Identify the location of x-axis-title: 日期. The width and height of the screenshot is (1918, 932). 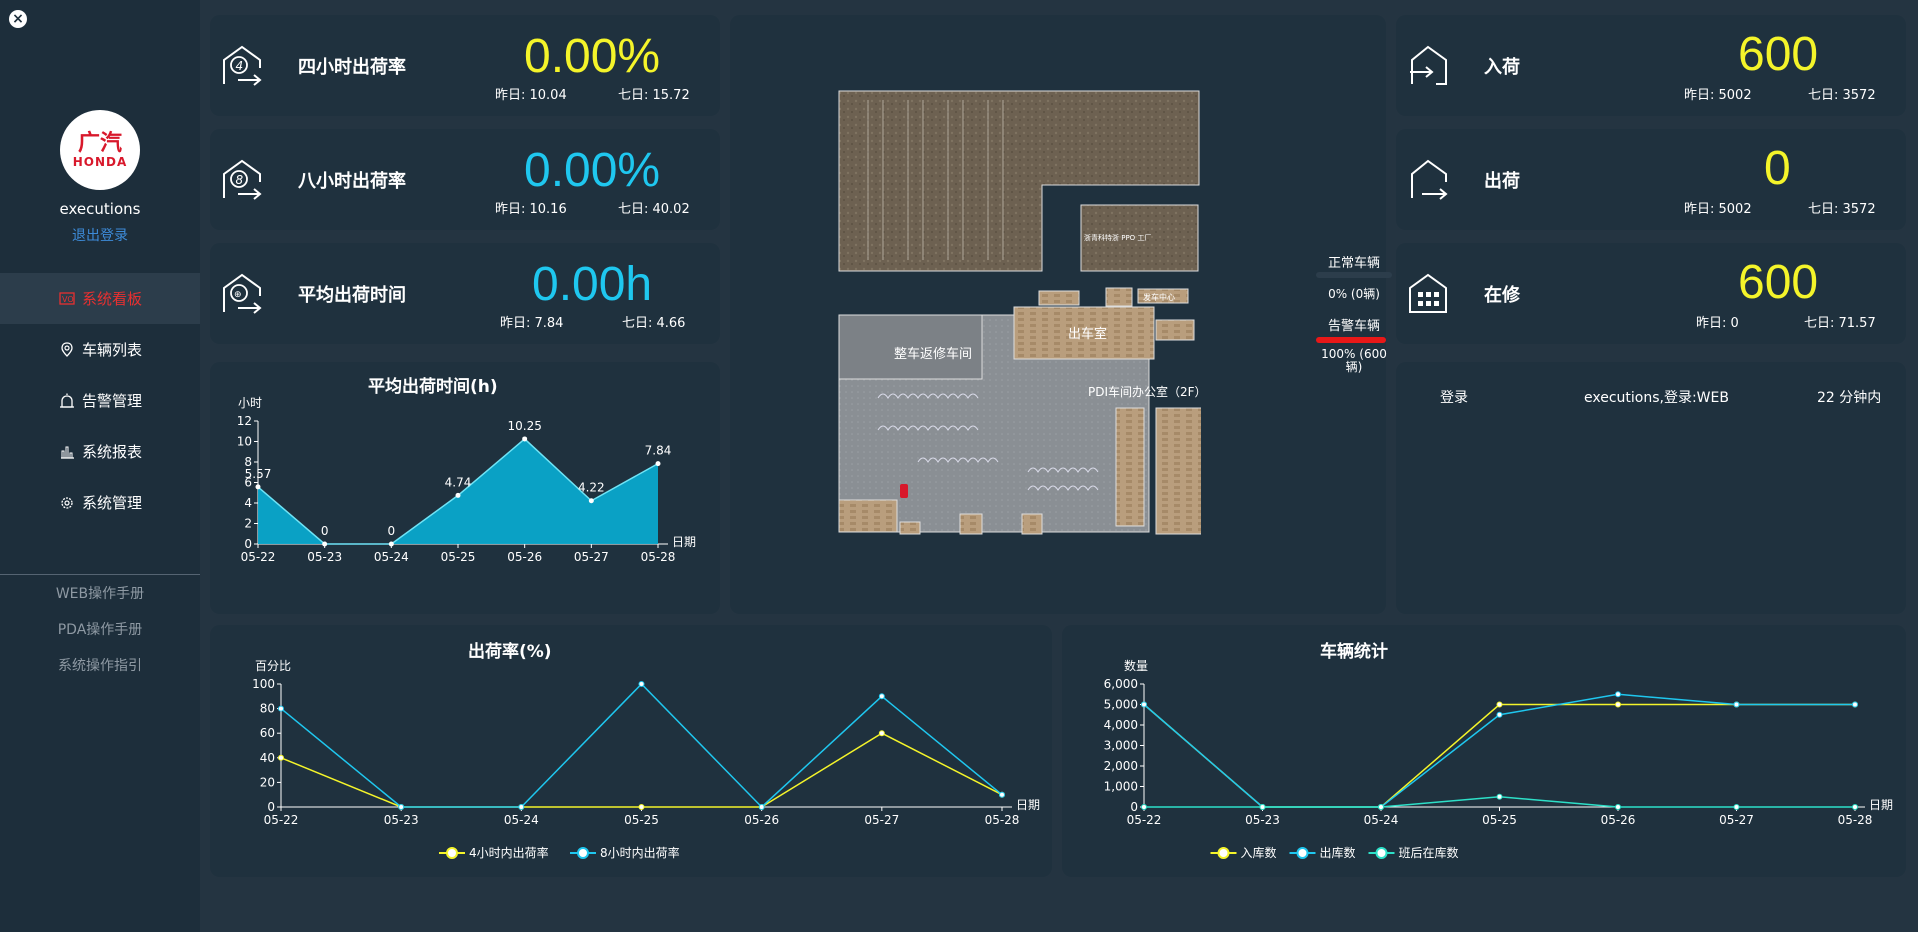
(1881, 805).